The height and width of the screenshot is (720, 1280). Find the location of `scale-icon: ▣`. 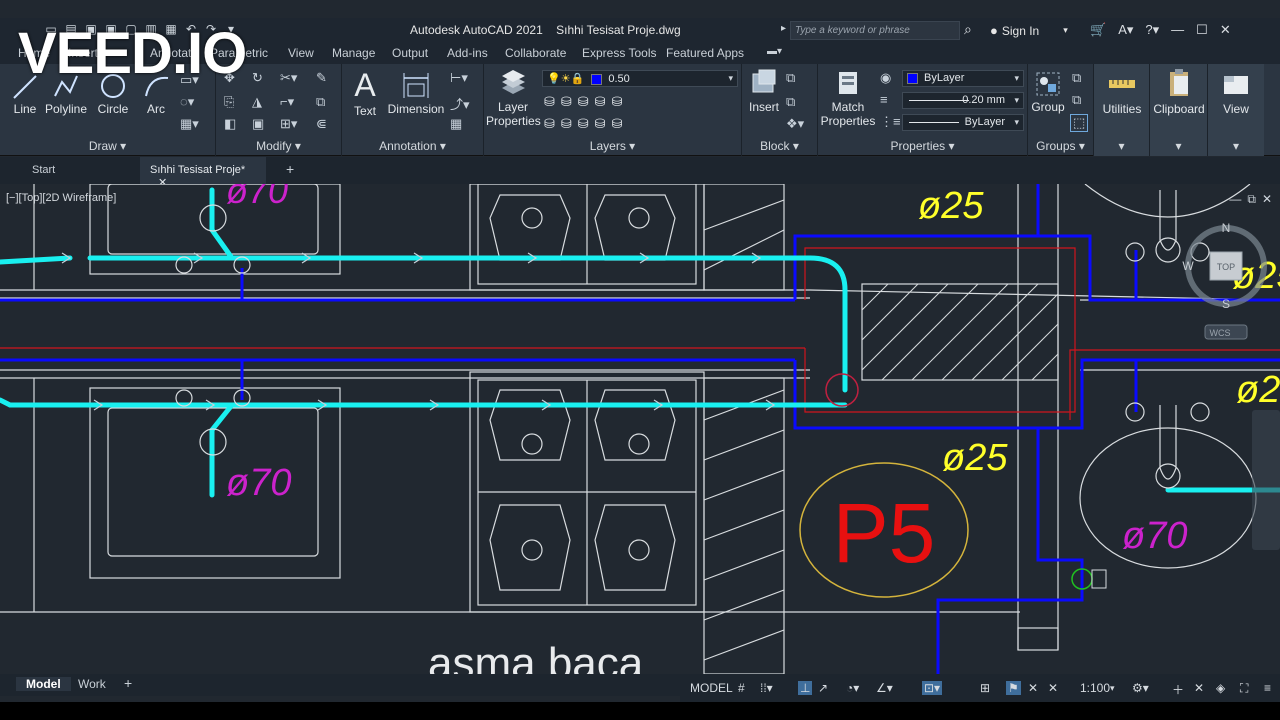

scale-icon: ▣ is located at coordinates (258, 124).